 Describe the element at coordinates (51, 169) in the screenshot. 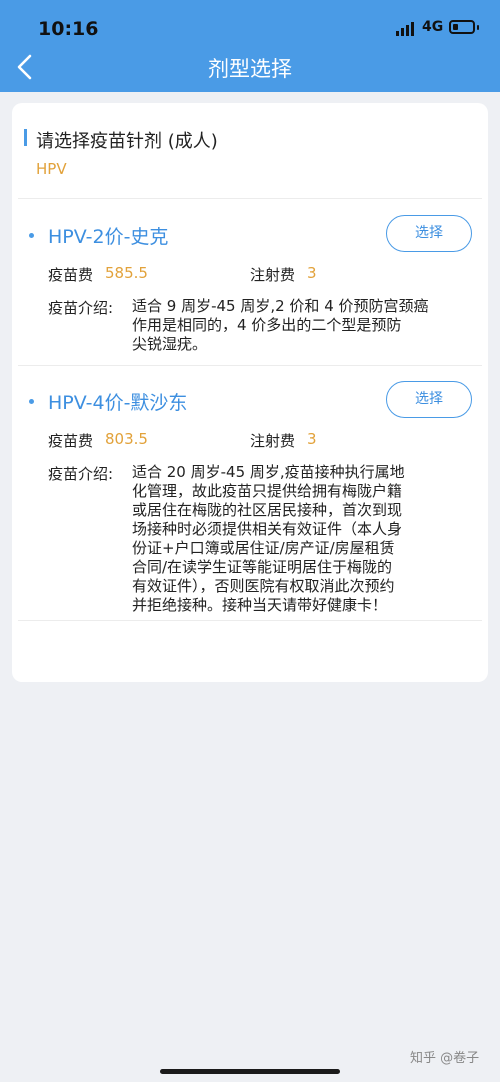

I see `section-subtitle: HPV` at that location.